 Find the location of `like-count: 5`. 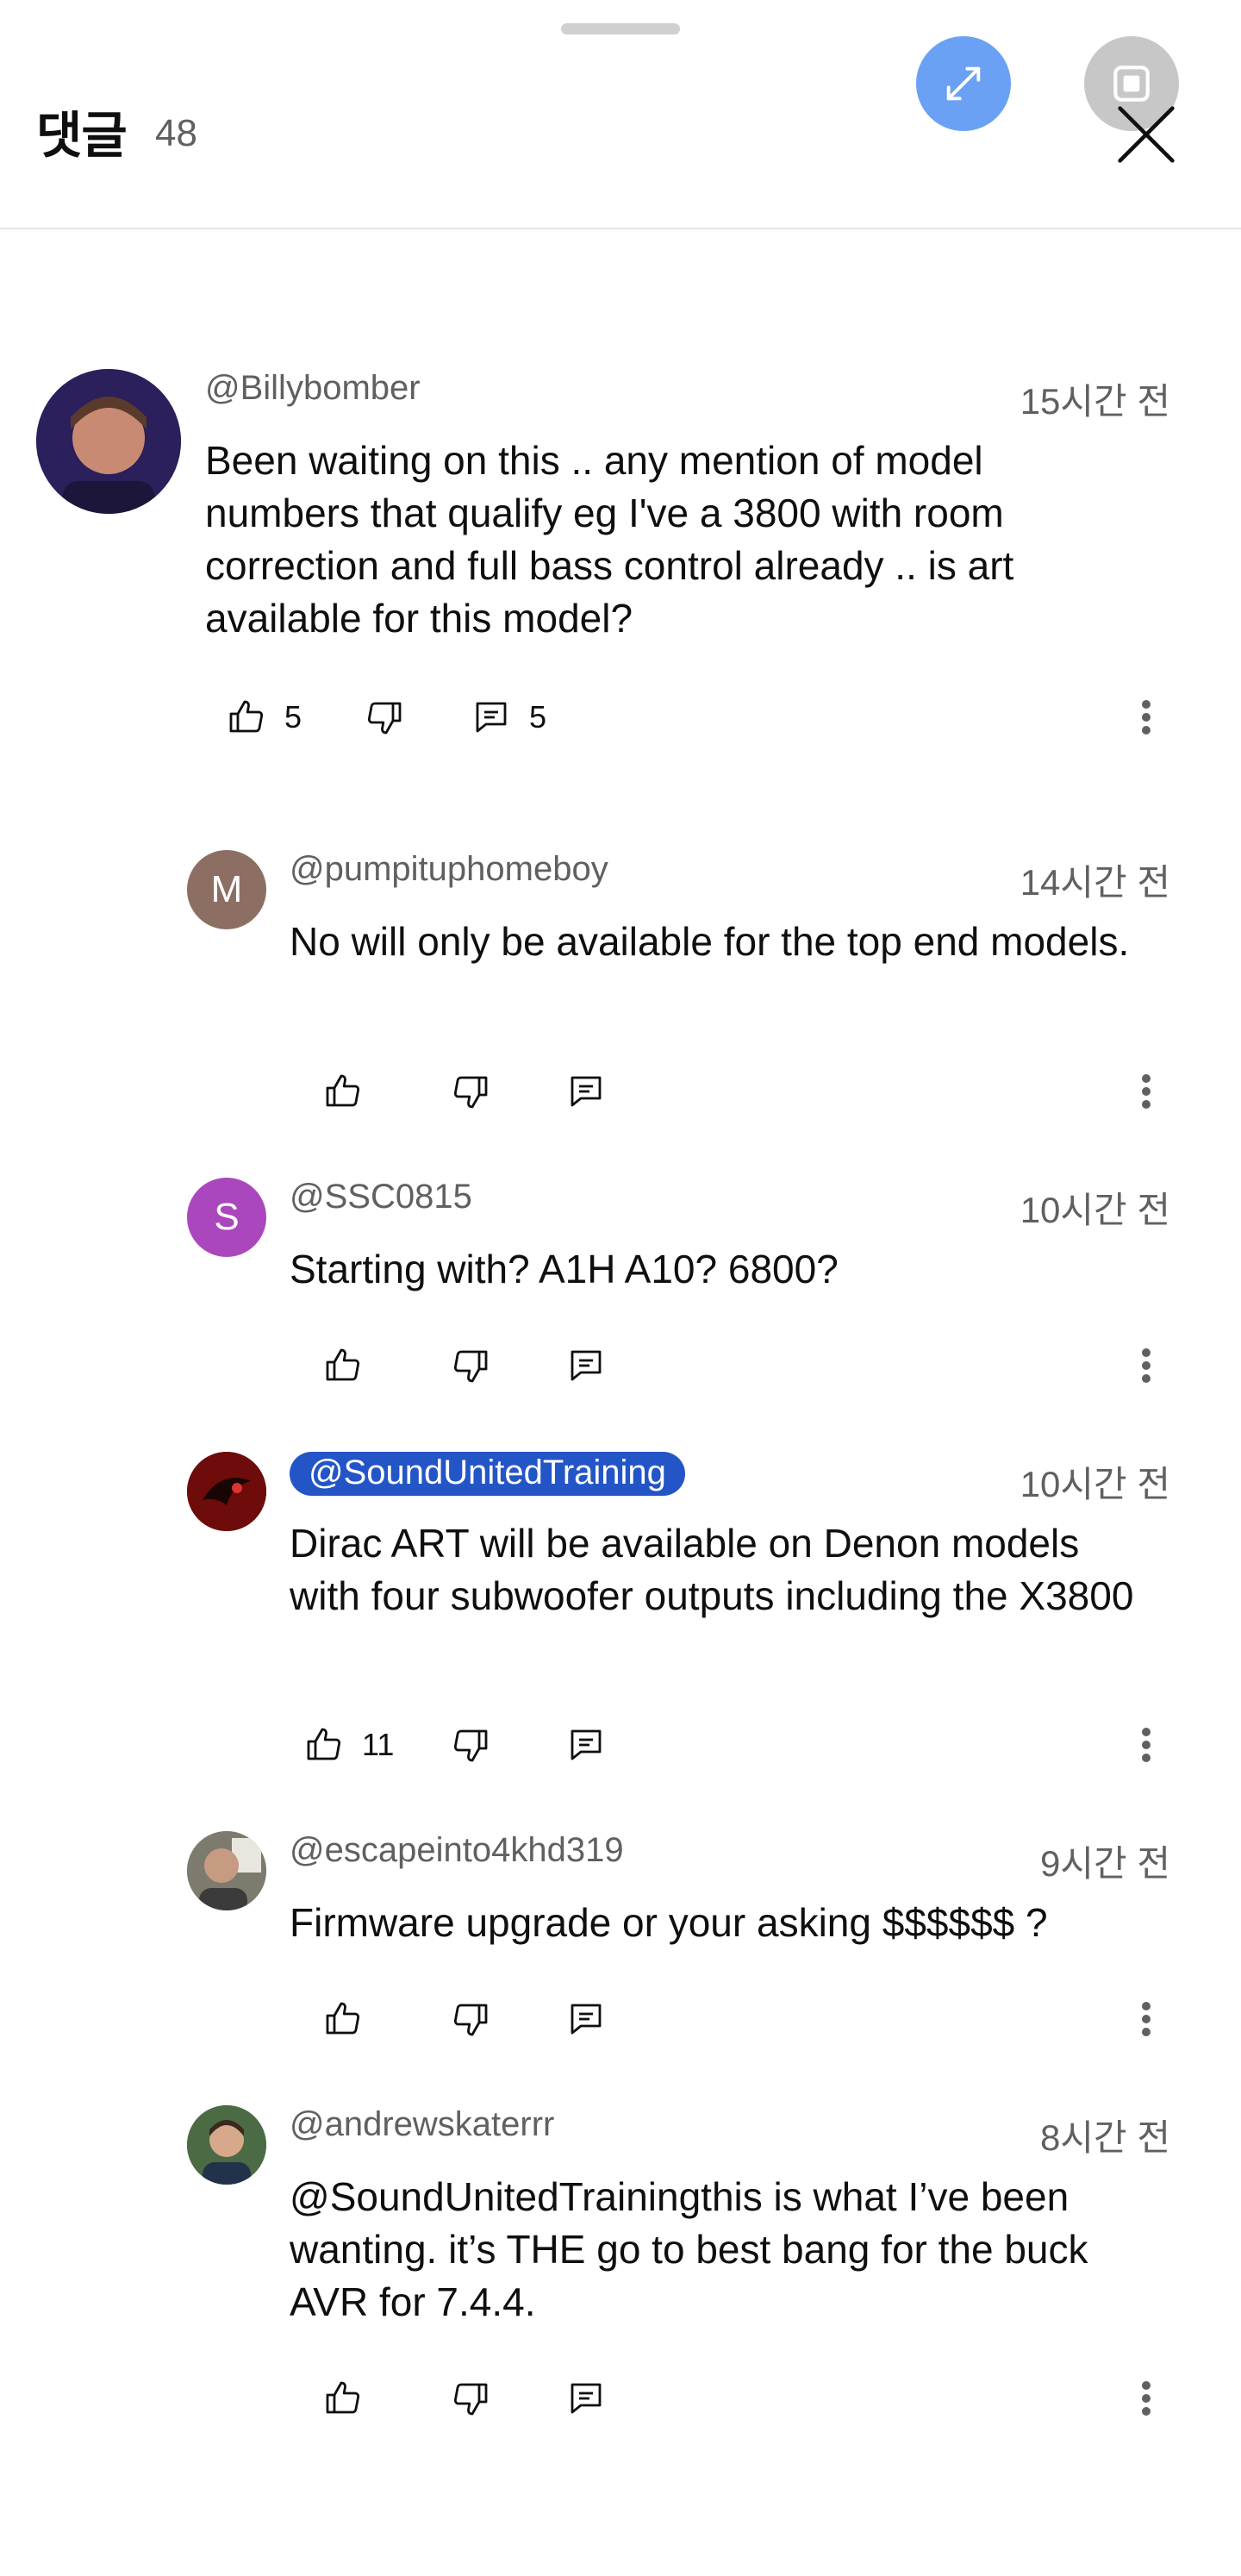

like-count: 5 is located at coordinates (293, 717).